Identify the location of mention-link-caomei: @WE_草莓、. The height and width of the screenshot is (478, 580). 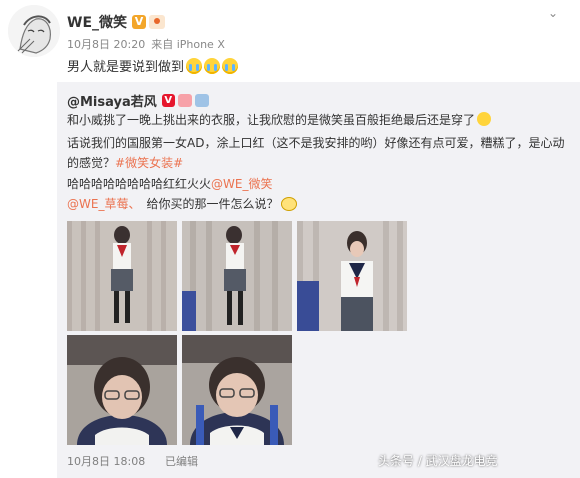
(103, 204).